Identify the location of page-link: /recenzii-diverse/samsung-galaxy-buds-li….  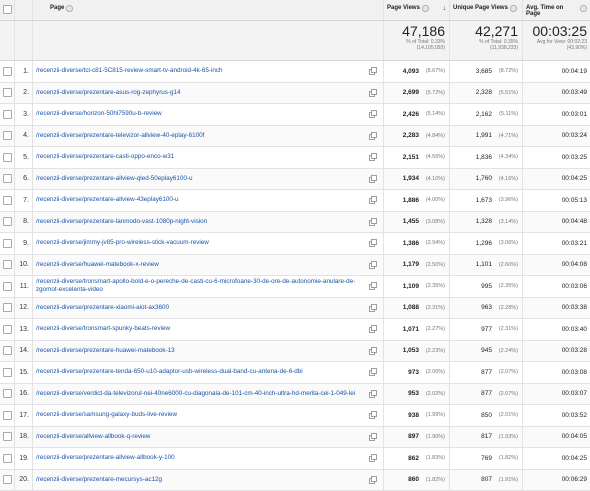
(114, 415).